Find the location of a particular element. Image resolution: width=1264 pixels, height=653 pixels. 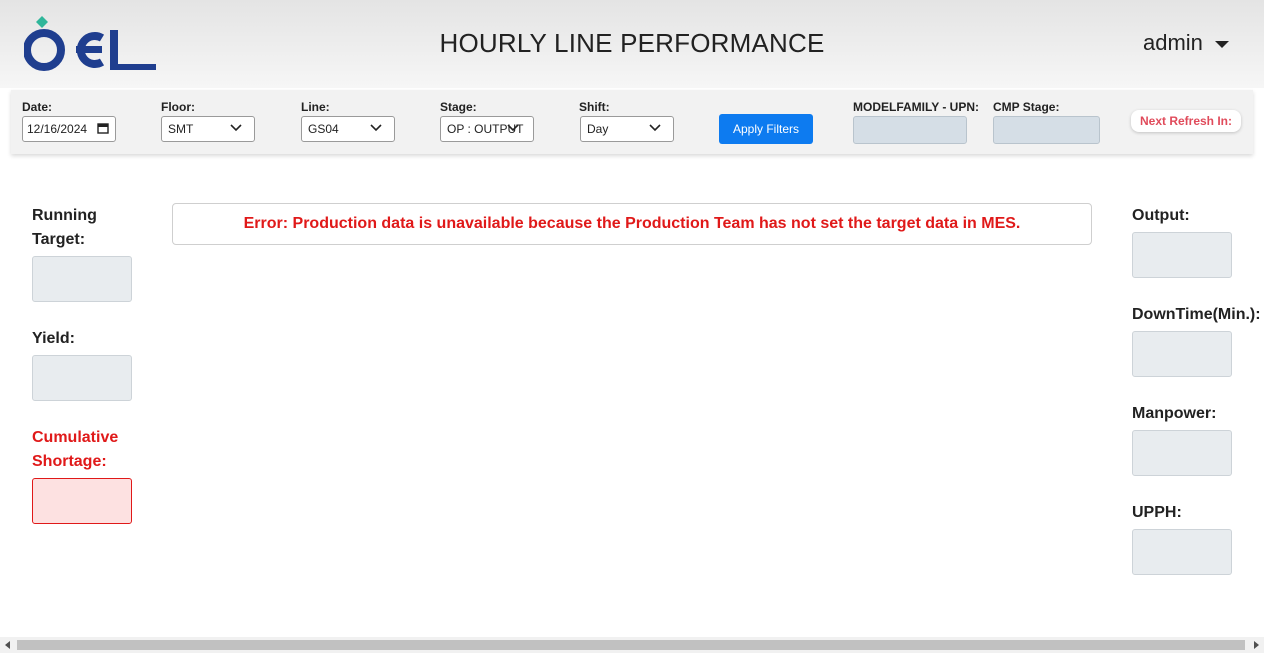

app-header: HOURLY LINE PERFORMANCE admin is located at coordinates (632, 44).